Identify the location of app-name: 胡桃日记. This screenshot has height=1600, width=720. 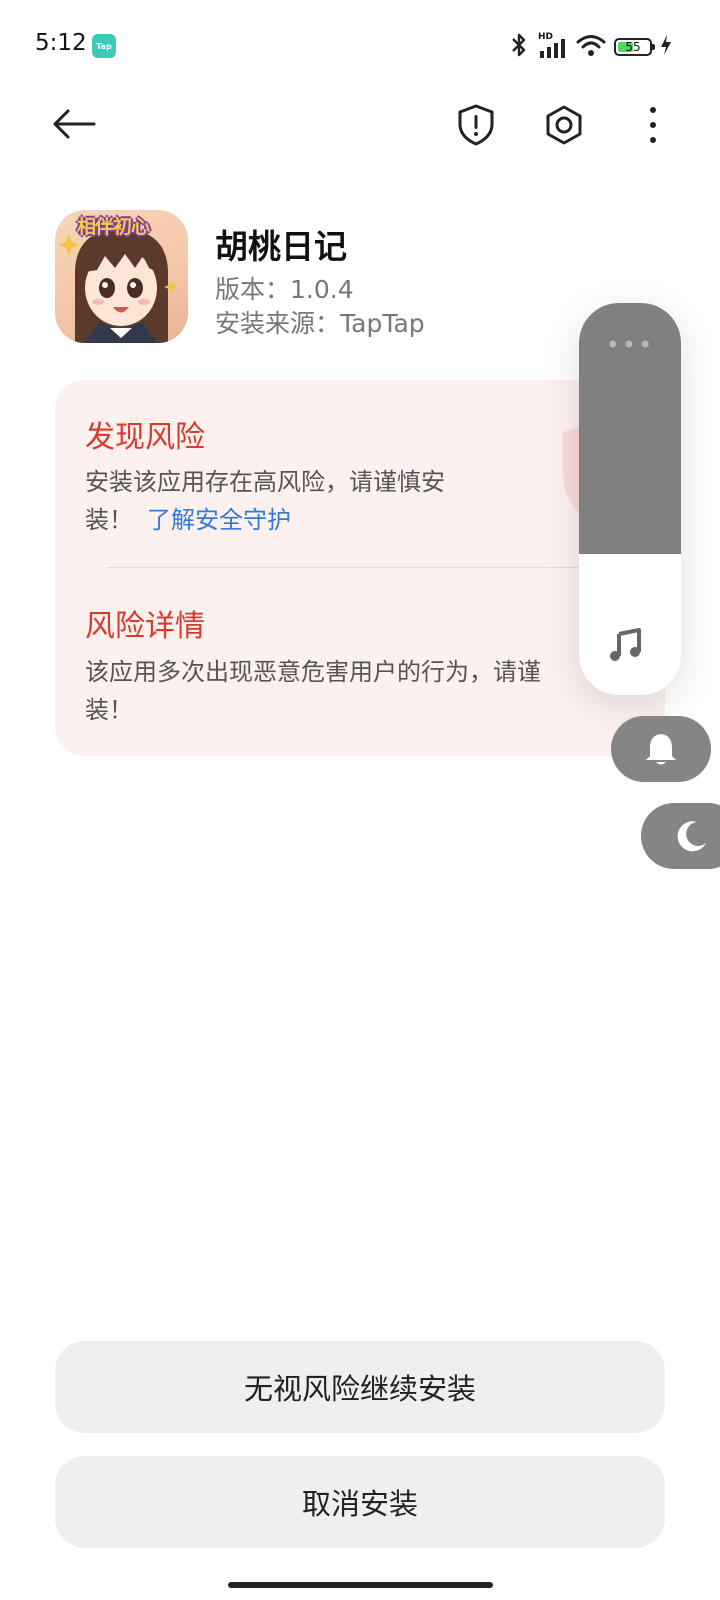
(281, 246).